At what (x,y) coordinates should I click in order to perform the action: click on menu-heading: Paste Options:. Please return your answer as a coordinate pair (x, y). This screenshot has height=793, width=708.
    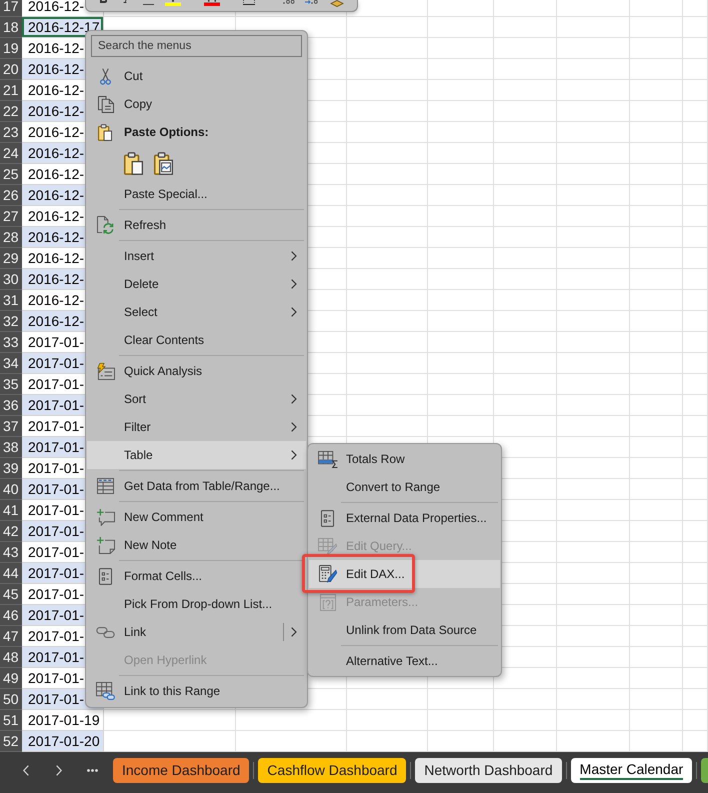
    Looking at the image, I should click on (166, 132).